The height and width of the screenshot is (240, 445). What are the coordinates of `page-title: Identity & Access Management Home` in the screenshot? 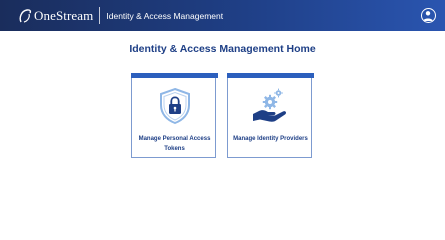 It's located at (222, 49).